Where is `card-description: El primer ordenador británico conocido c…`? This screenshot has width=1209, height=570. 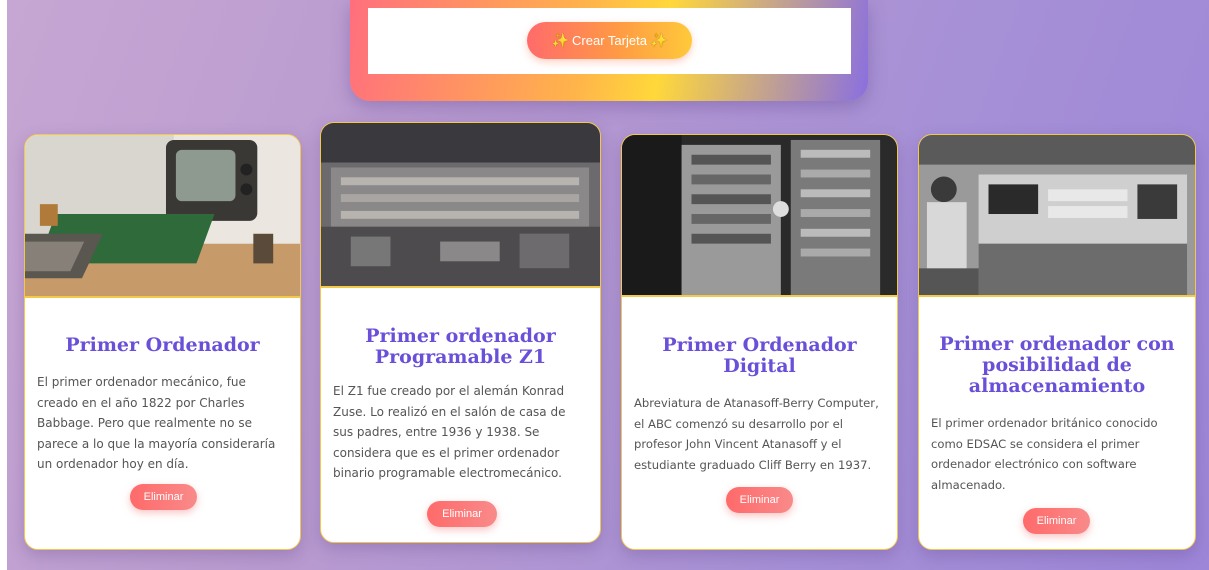 card-description: El primer ordenador británico conocido c… is located at coordinates (1044, 454).